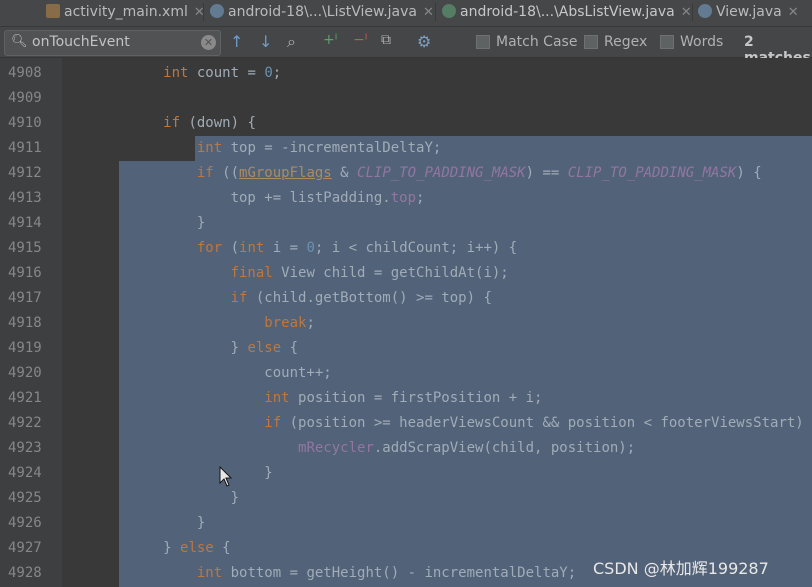  I want to click on line-number: 4908, so click(25, 73).